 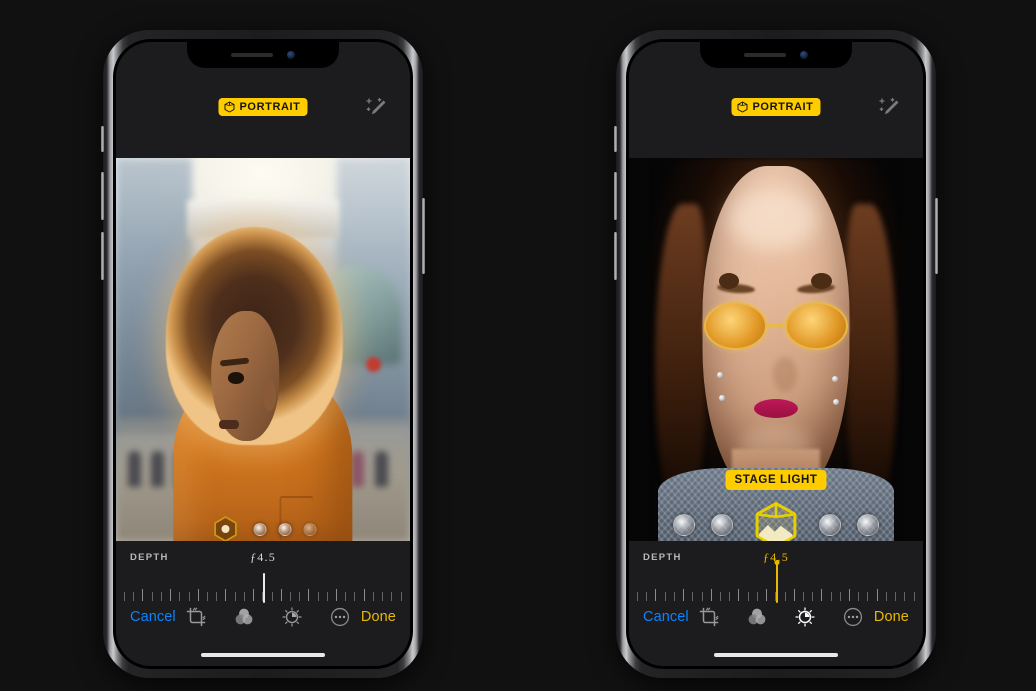 I want to click on photo-red-sign, so click(x=373, y=365).